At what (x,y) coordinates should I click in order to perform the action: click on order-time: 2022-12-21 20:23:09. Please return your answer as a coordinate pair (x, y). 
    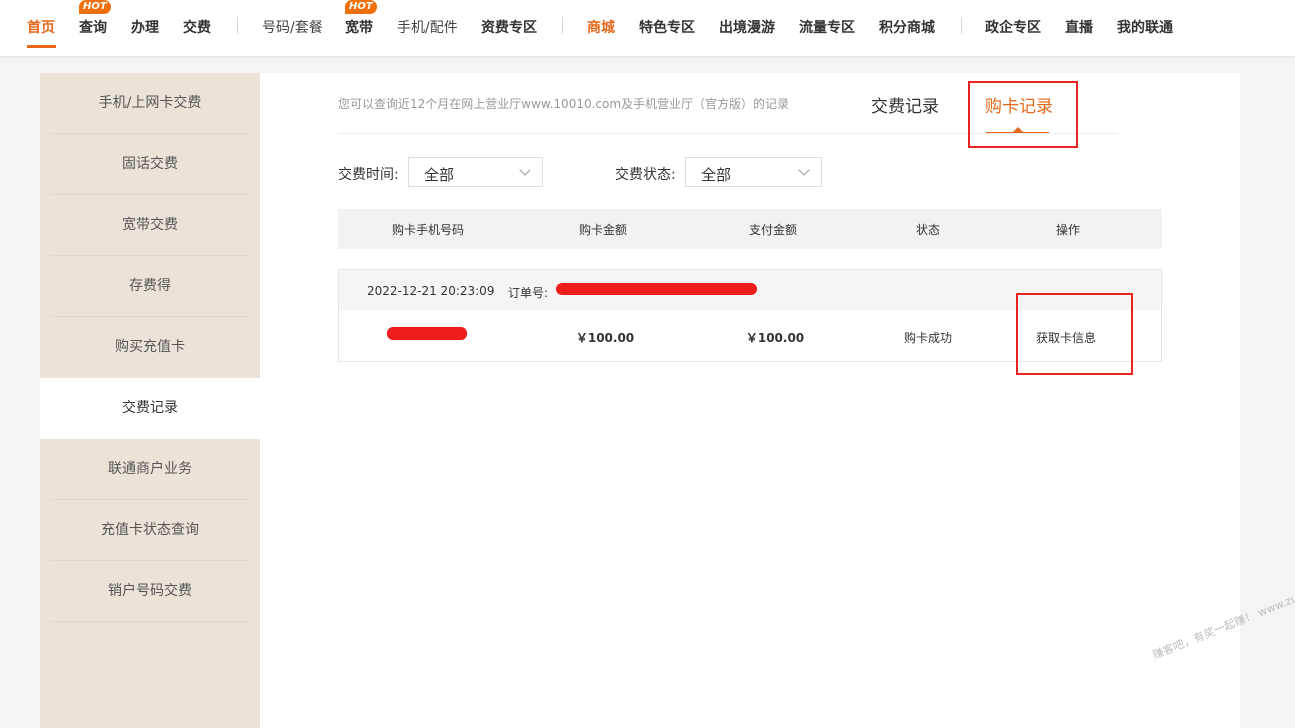
    Looking at the image, I should click on (431, 291).